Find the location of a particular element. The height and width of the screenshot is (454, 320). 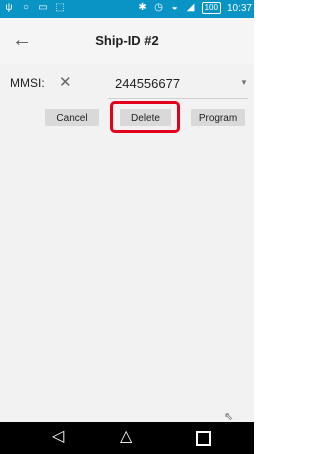

mmsi-select: 244556677 is located at coordinates (147, 83).